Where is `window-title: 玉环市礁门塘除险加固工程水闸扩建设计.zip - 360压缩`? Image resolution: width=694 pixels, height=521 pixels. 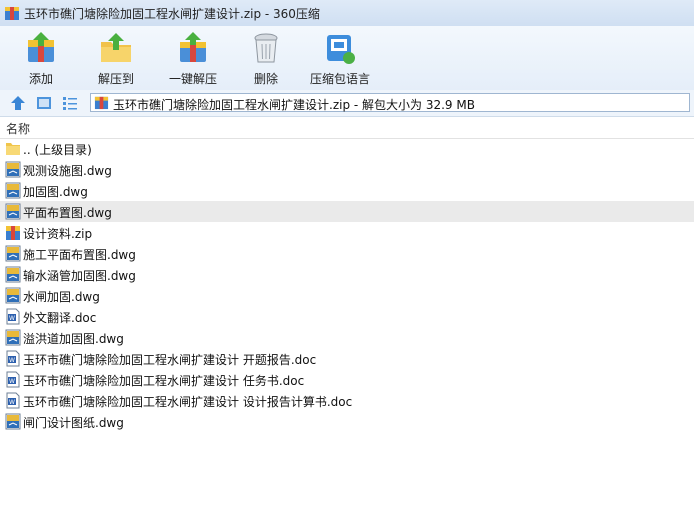 window-title: 玉环市礁门塘除险加固工程水闸扩建设计.zip - 360压缩 is located at coordinates (172, 14).